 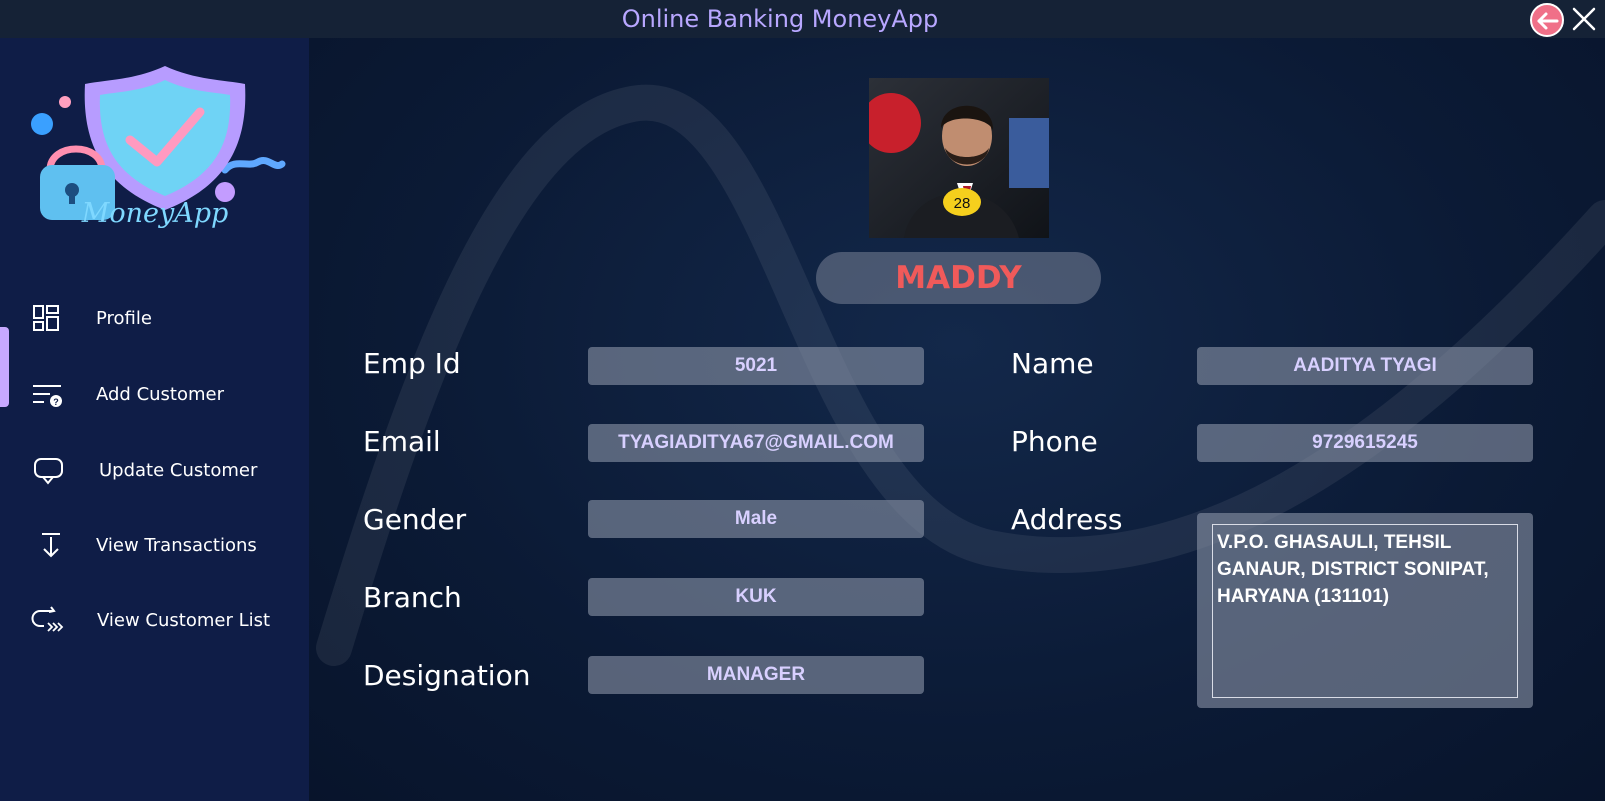 I want to click on email-label: Email, so click(x=402, y=441).